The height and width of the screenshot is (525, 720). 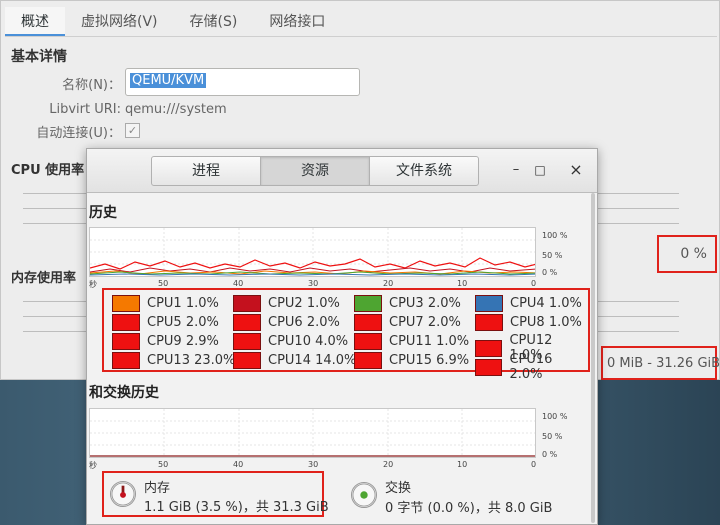 What do you see at coordinates (132, 130) in the screenshot?
I see `autoconnect-checkbox: ✓` at bounding box center [132, 130].